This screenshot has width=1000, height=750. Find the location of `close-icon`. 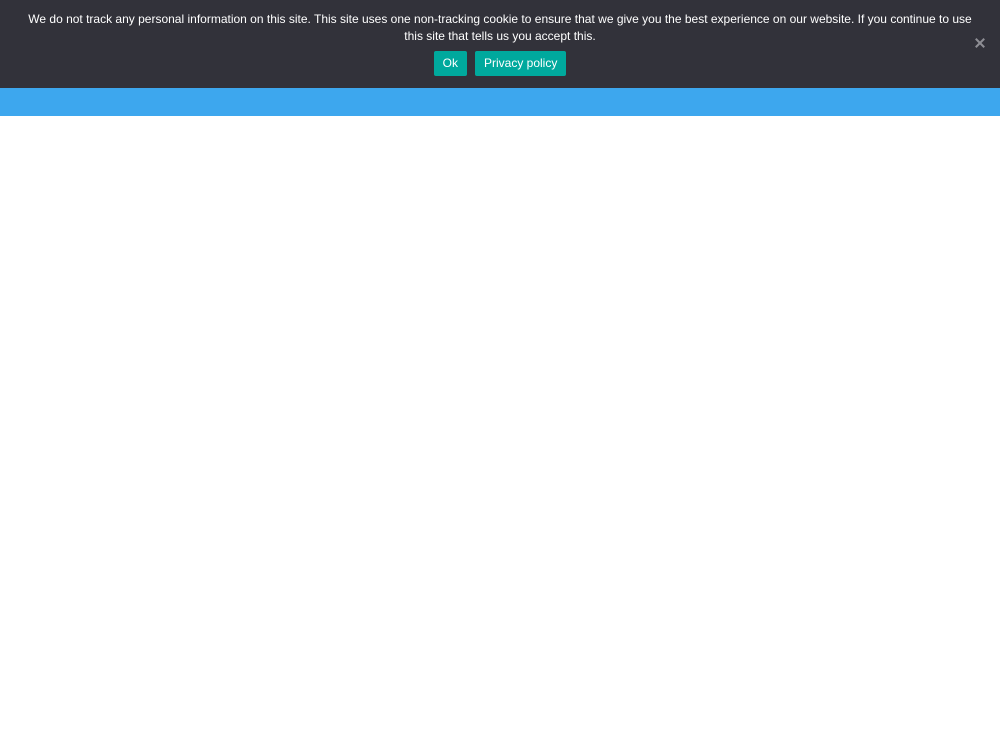

close-icon is located at coordinates (980, 43).